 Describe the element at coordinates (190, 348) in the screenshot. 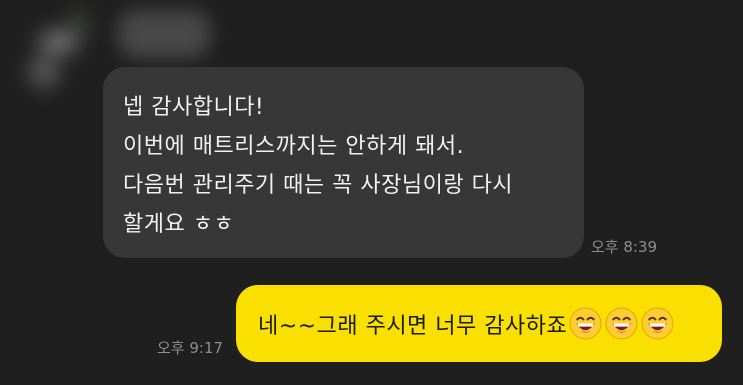

I see `outgoing-message-time: 오후 9:17` at that location.